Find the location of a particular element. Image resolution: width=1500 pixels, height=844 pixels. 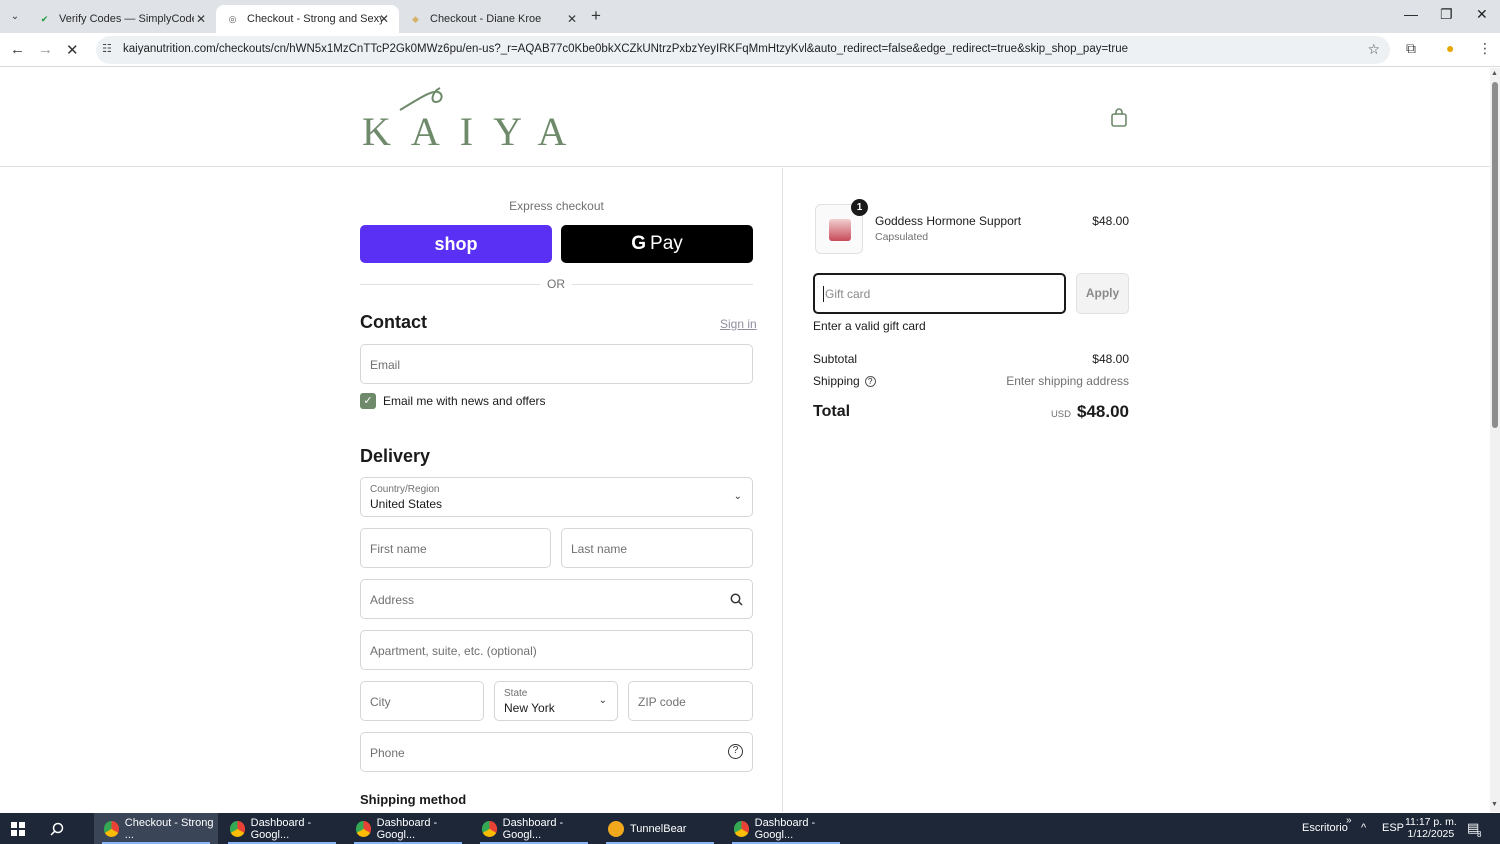

newsletter-checkbox-row: ✓ Email me with news and offers is located at coordinates (453, 401).